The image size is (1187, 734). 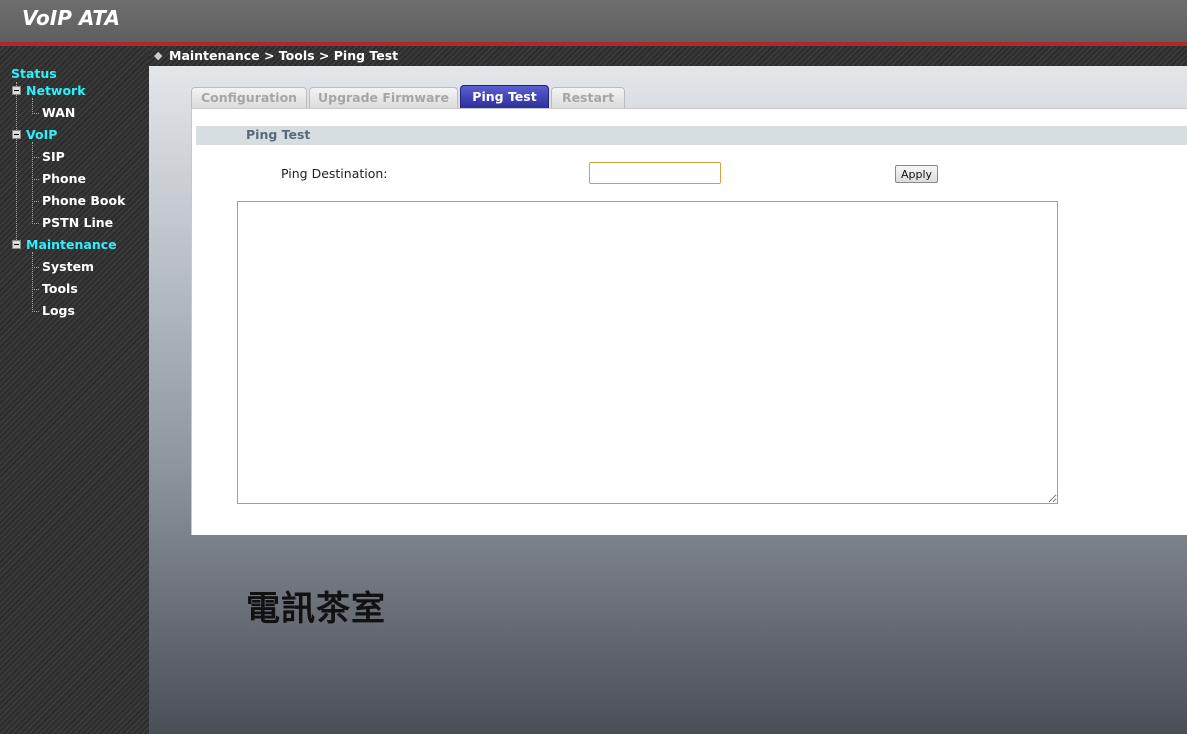 What do you see at coordinates (60, 288) in the screenshot?
I see `sidebar-item-tools: Tools` at bounding box center [60, 288].